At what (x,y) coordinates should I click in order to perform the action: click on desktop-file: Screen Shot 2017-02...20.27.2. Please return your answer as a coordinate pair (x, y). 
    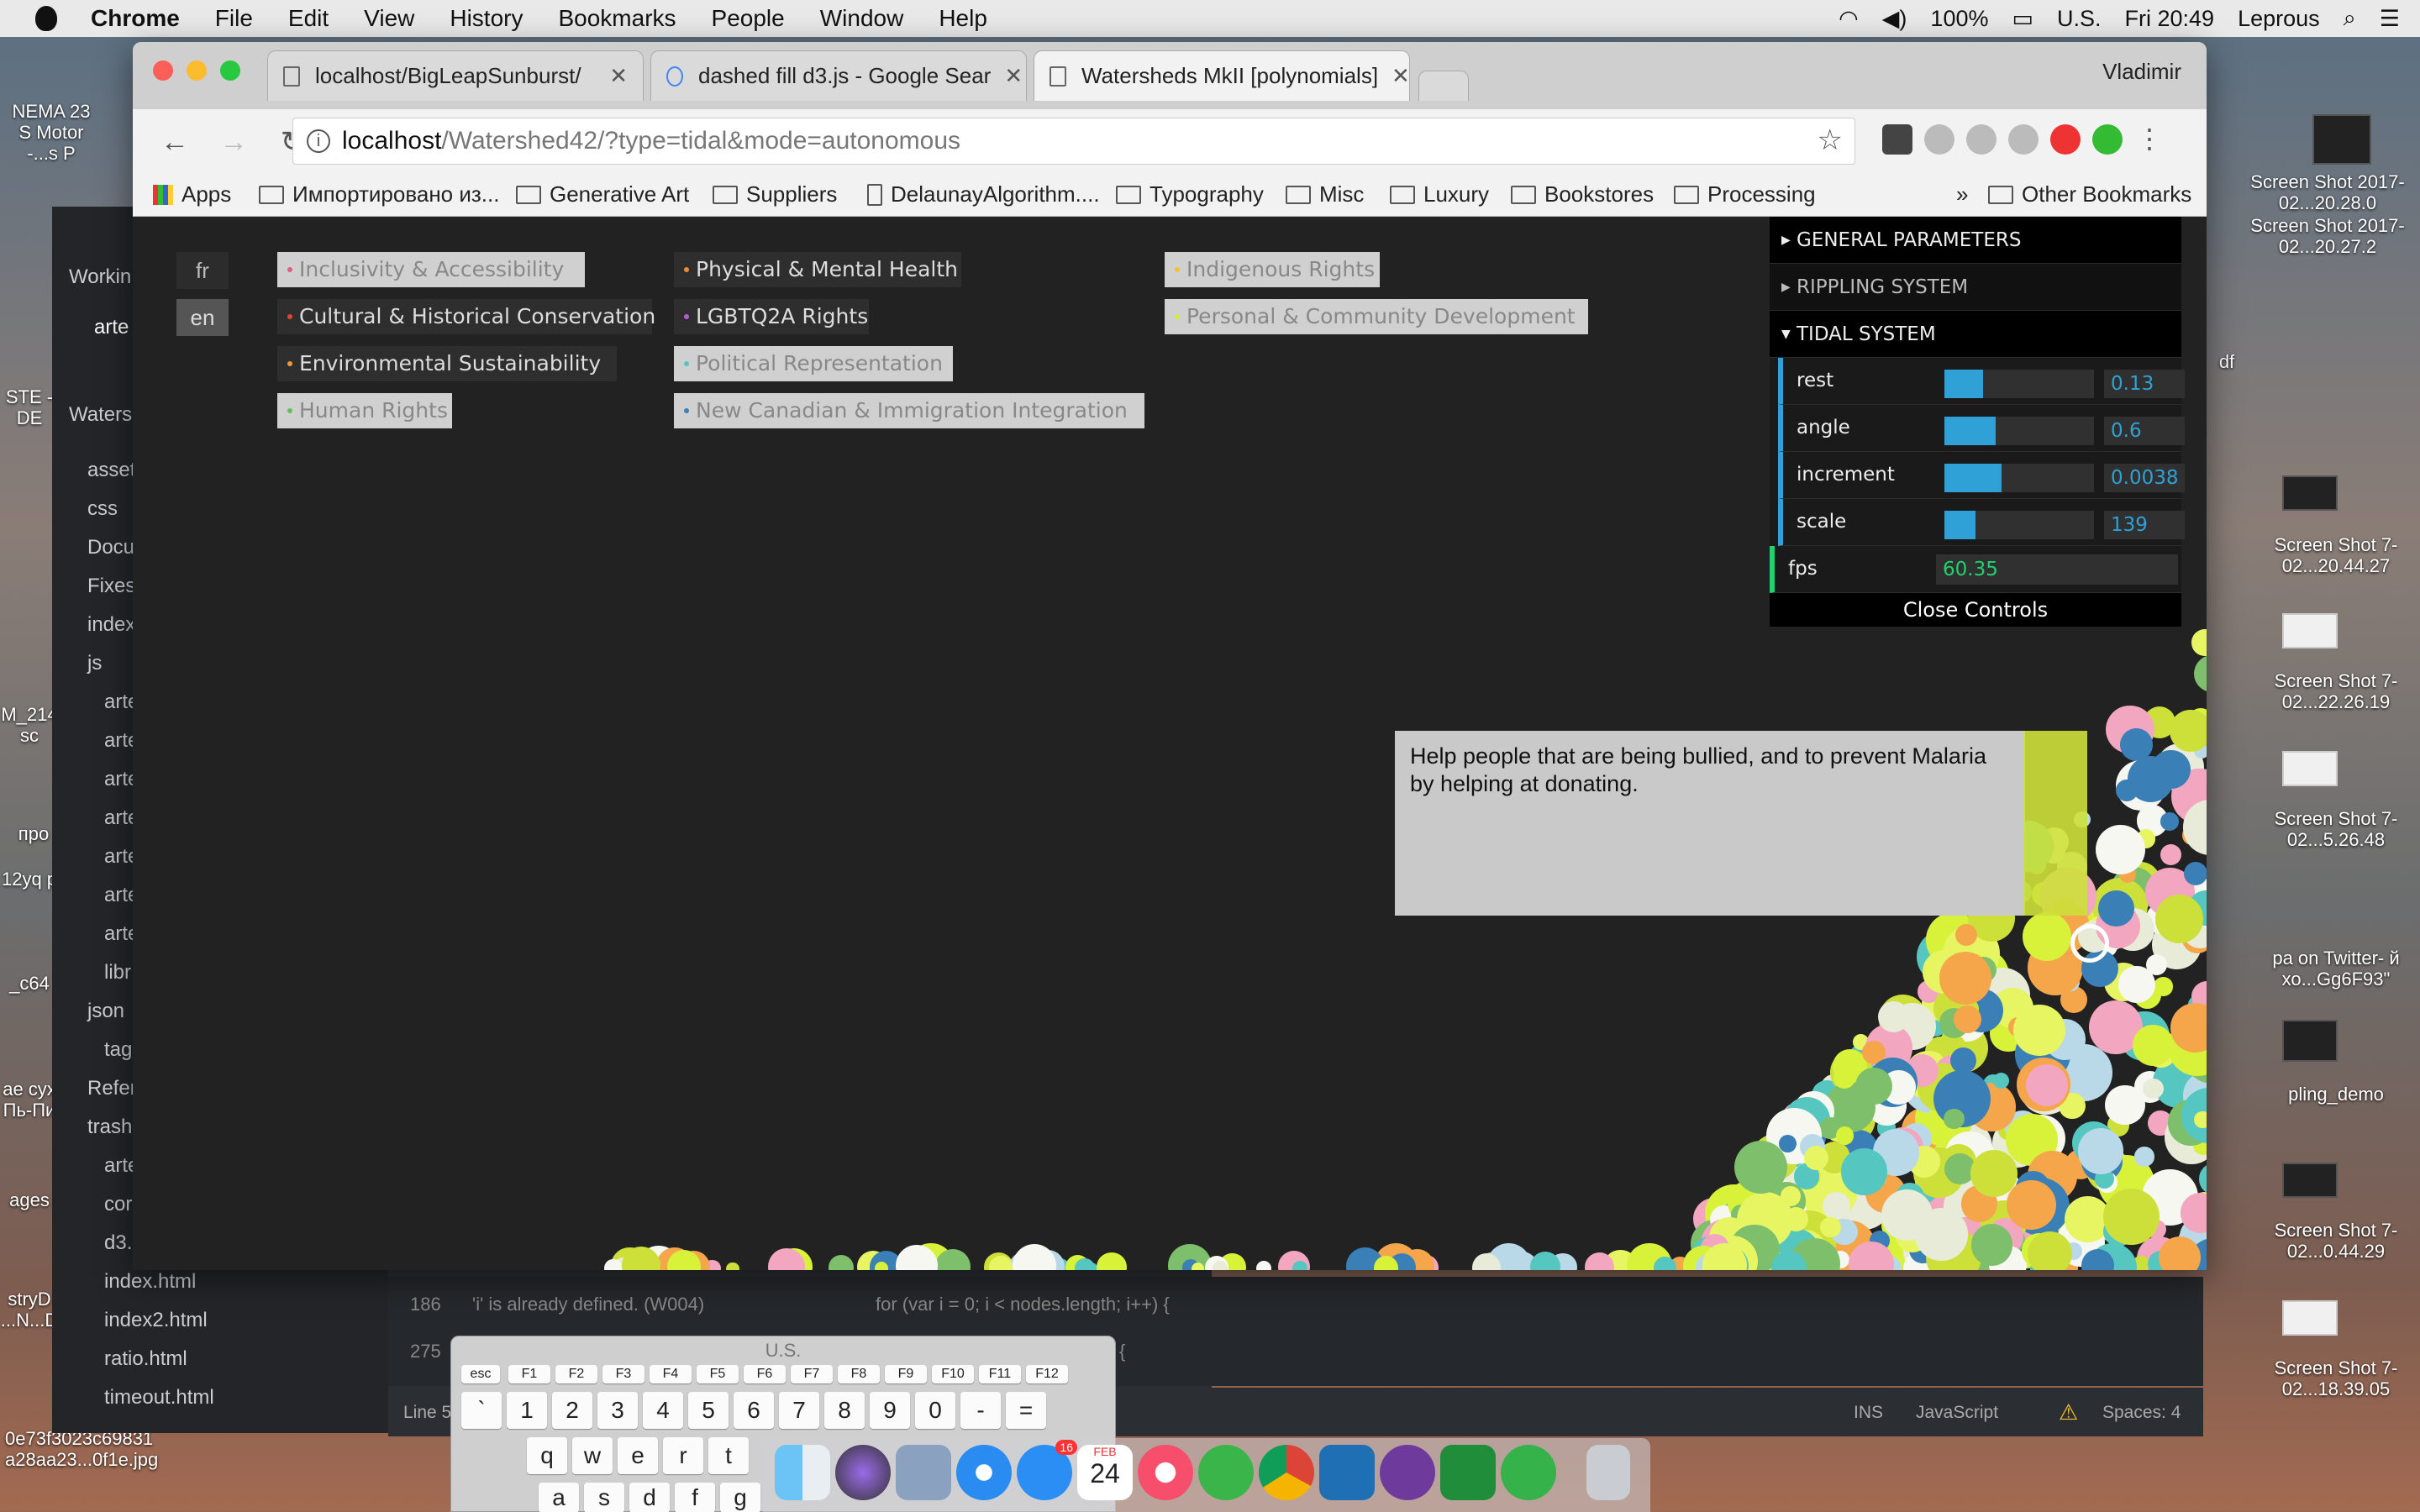
    Looking at the image, I should click on (2328, 236).